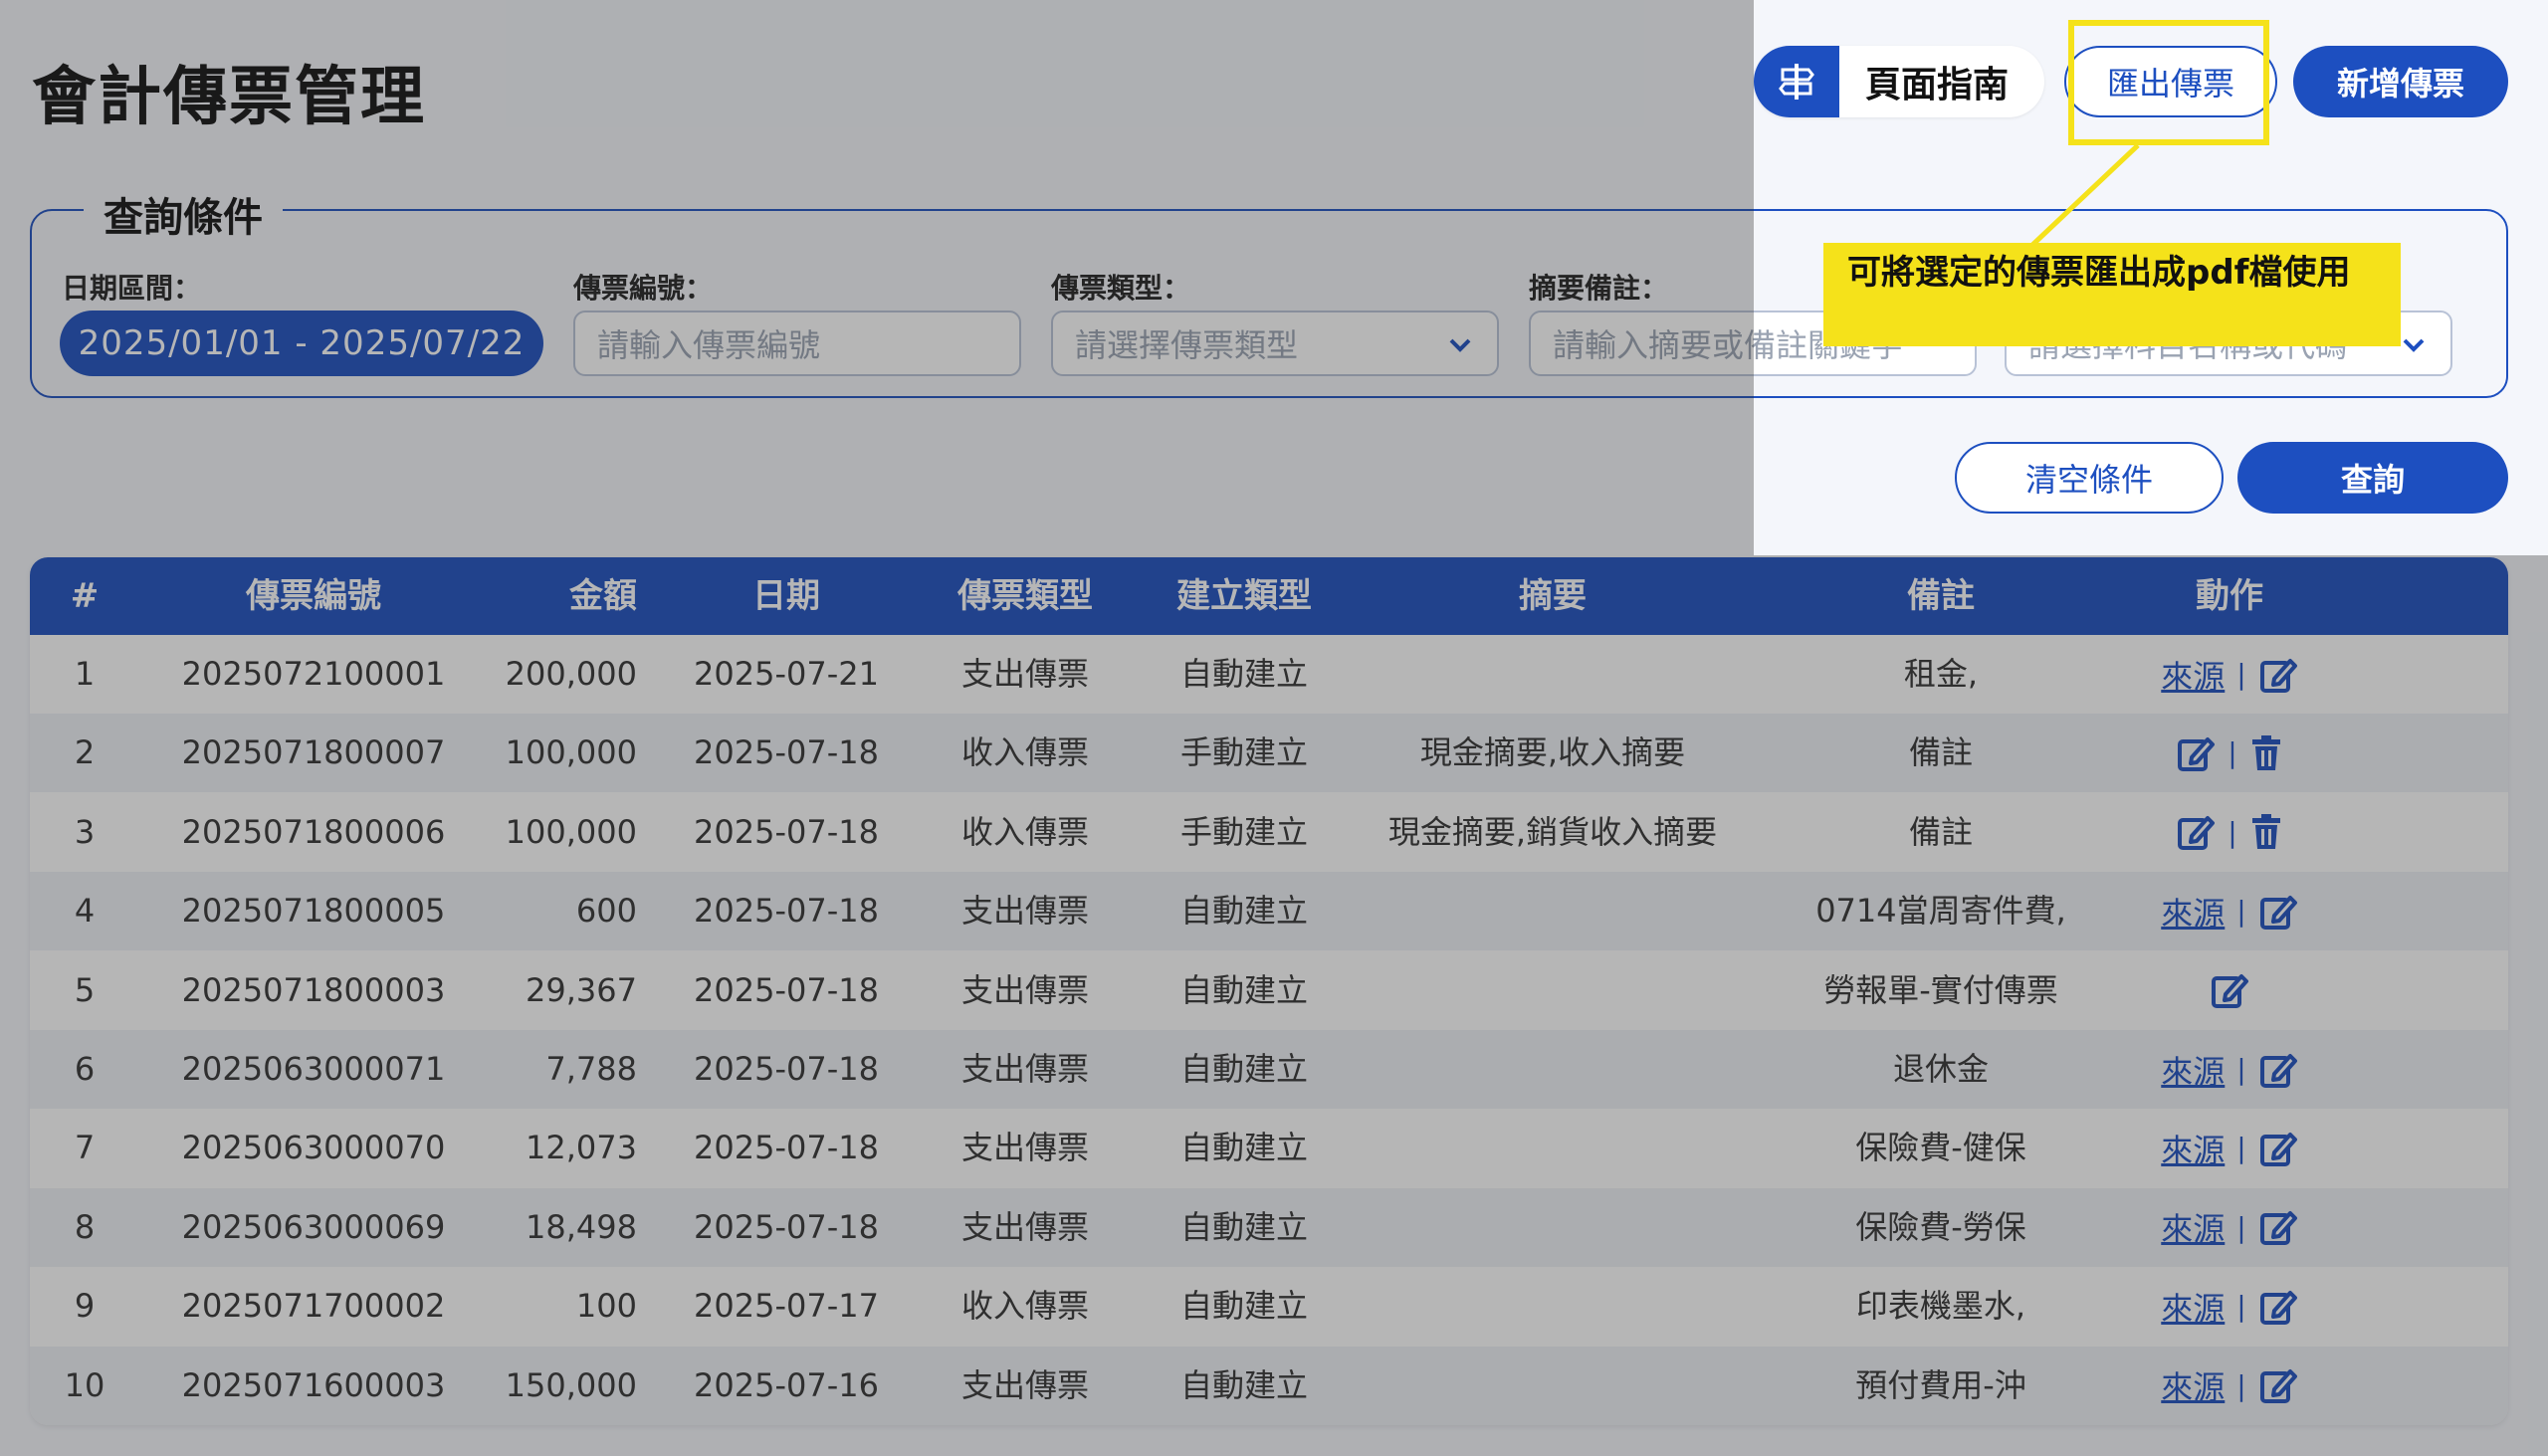  What do you see at coordinates (2089, 478) in the screenshot?
I see `clear-conditions-button: 清空條件` at bounding box center [2089, 478].